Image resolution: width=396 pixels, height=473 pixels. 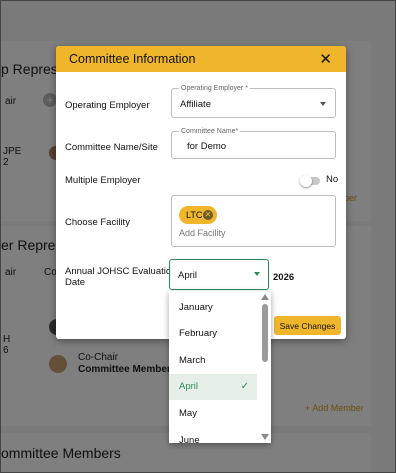 I want to click on save-changes-button: Save Changes, so click(x=307, y=325).